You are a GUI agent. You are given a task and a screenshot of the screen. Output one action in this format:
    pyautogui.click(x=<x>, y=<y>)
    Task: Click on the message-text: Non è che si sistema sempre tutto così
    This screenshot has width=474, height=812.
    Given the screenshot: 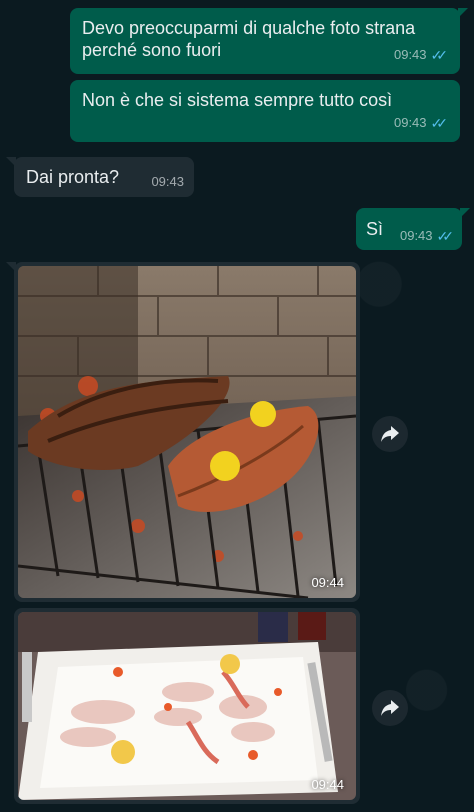 What is the action you would take?
    pyautogui.click(x=237, y=100)
    